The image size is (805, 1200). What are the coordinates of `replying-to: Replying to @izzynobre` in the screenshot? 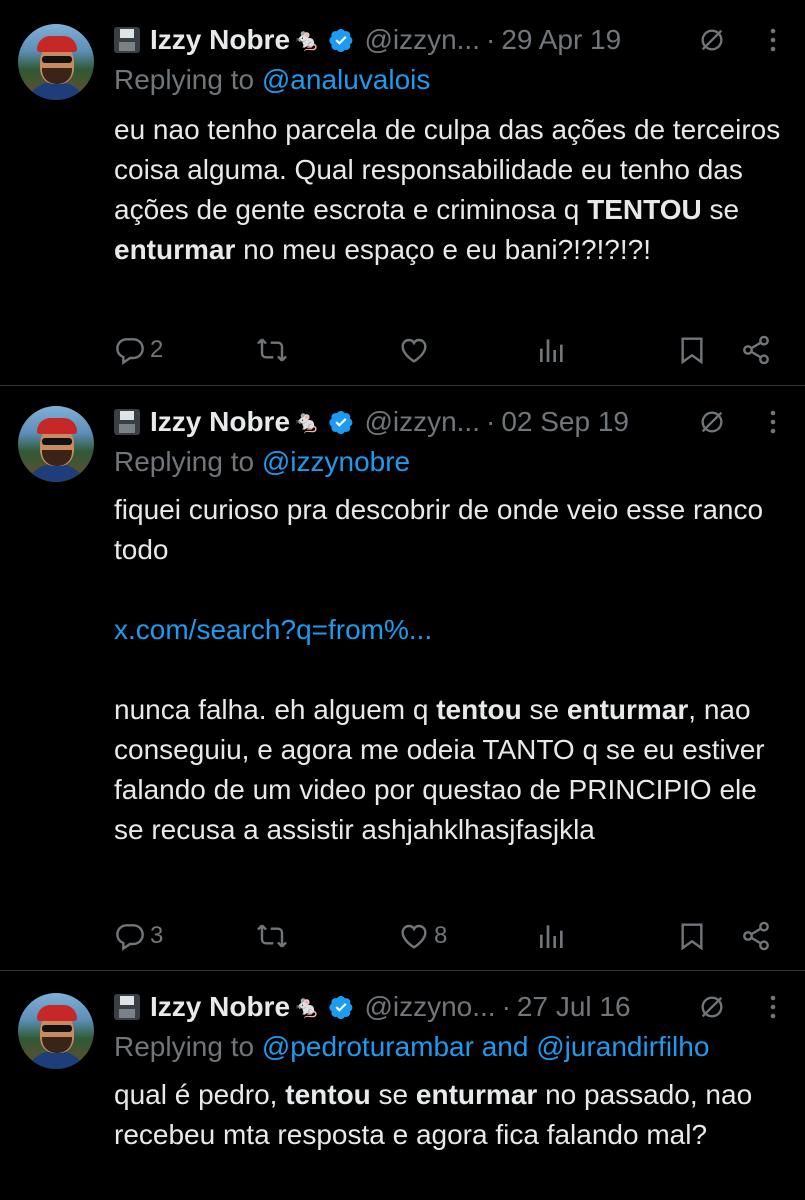 It's located at (262, 462).